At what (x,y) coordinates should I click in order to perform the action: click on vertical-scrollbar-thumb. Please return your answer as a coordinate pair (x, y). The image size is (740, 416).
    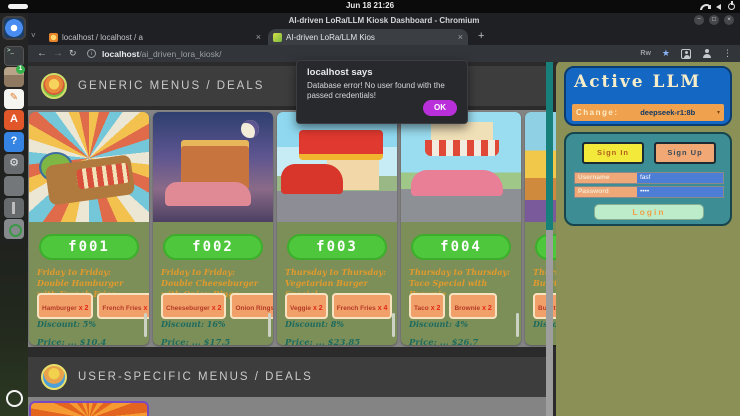
    Looking at the image, I should click on (549, 146).